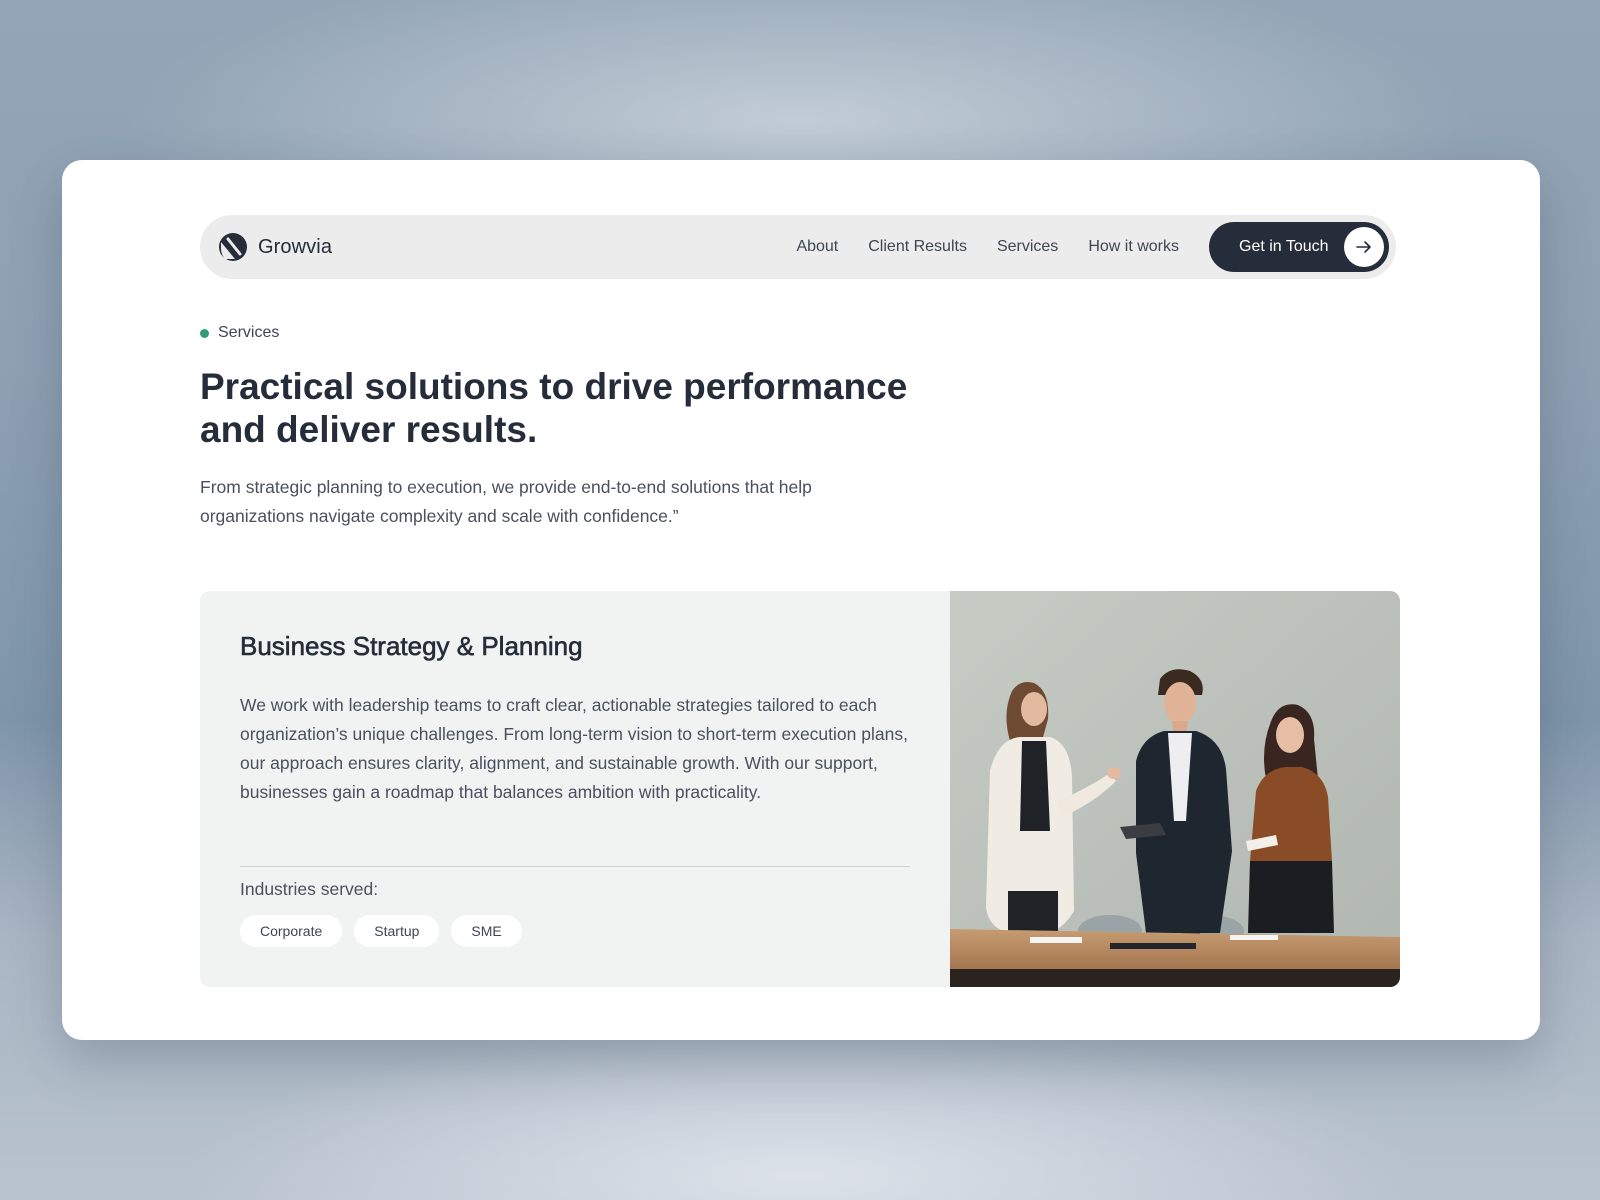 Image resolution: width=1600 pixels, height=1200 pixels. I want to click on nav-link-about: About, so click(817, 247).